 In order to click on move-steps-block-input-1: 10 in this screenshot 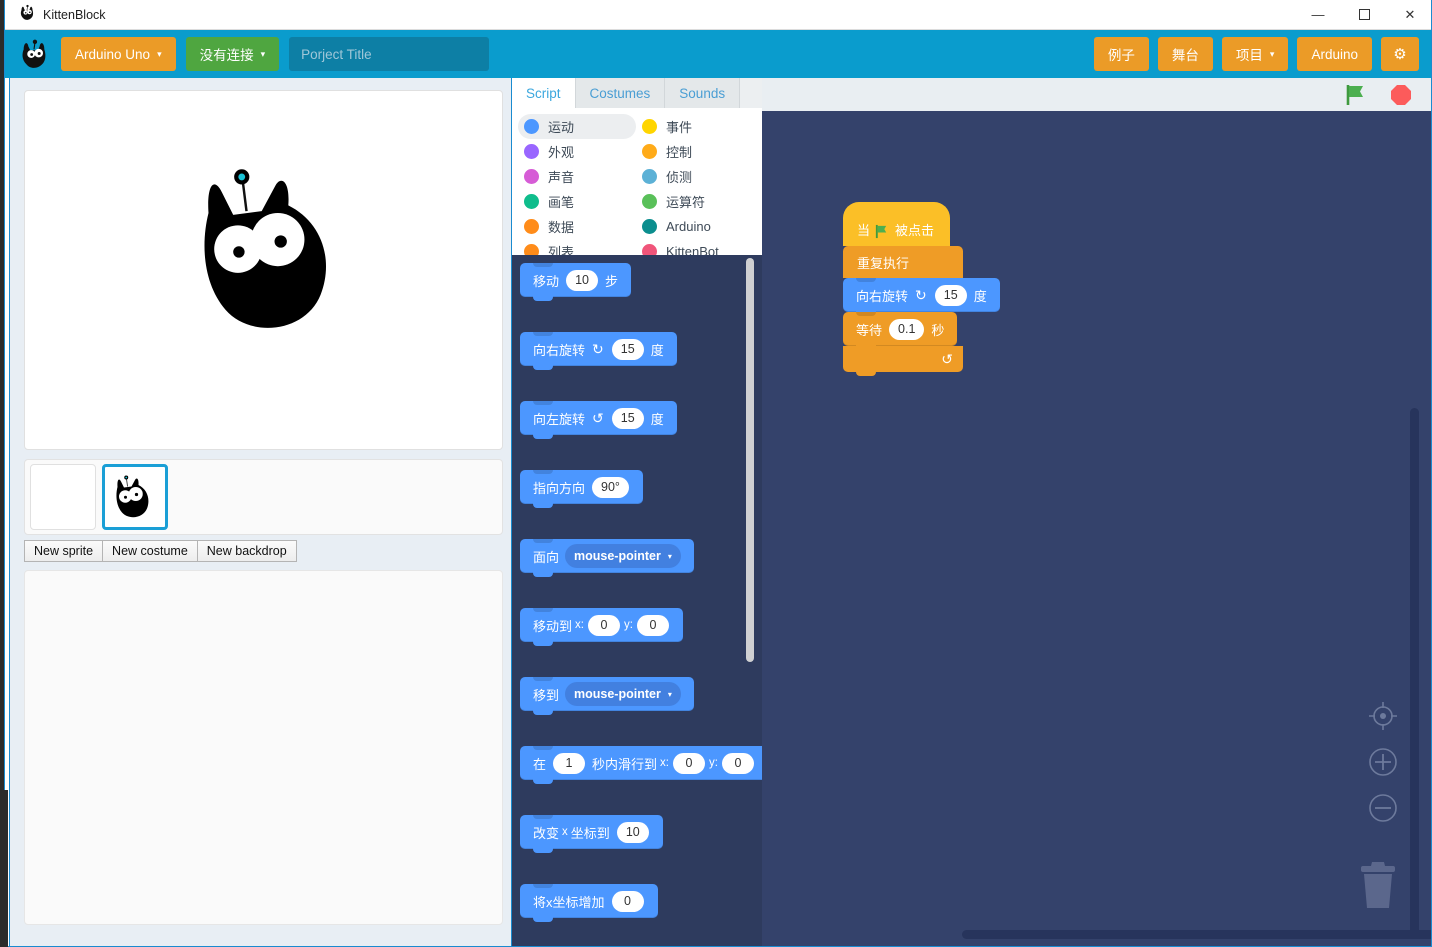, I will do `click(582, 280)`.